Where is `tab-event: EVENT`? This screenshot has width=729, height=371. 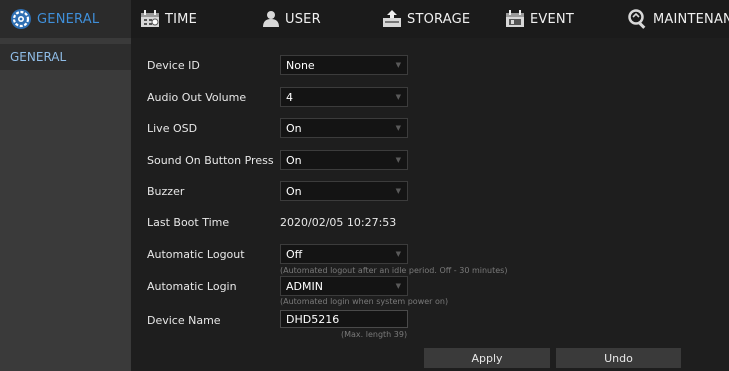
tab-event: EVENT is located at coordinates (539, 19).